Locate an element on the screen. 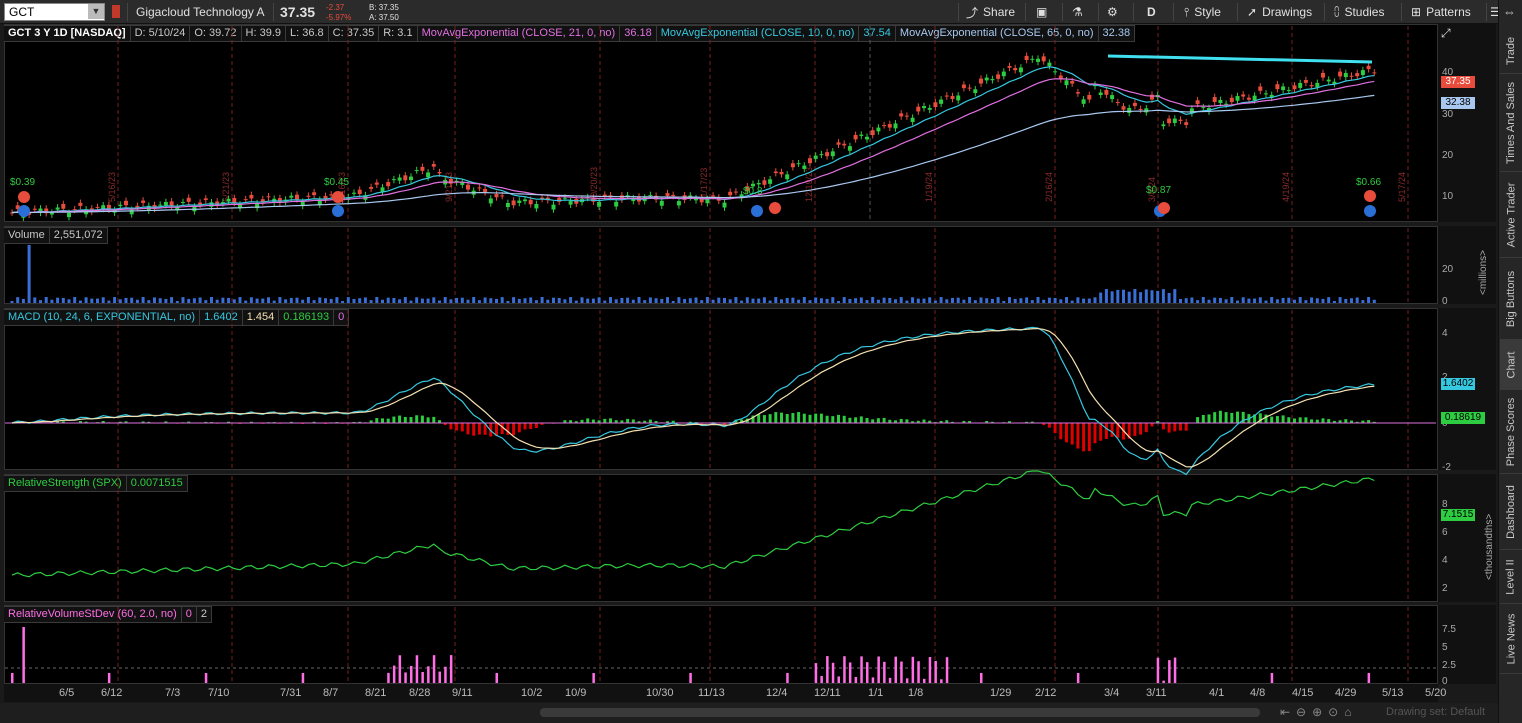 The height and width of the screenshot is (723, 1522). rs-tick: 6 is located at coordinates (1445, 532).